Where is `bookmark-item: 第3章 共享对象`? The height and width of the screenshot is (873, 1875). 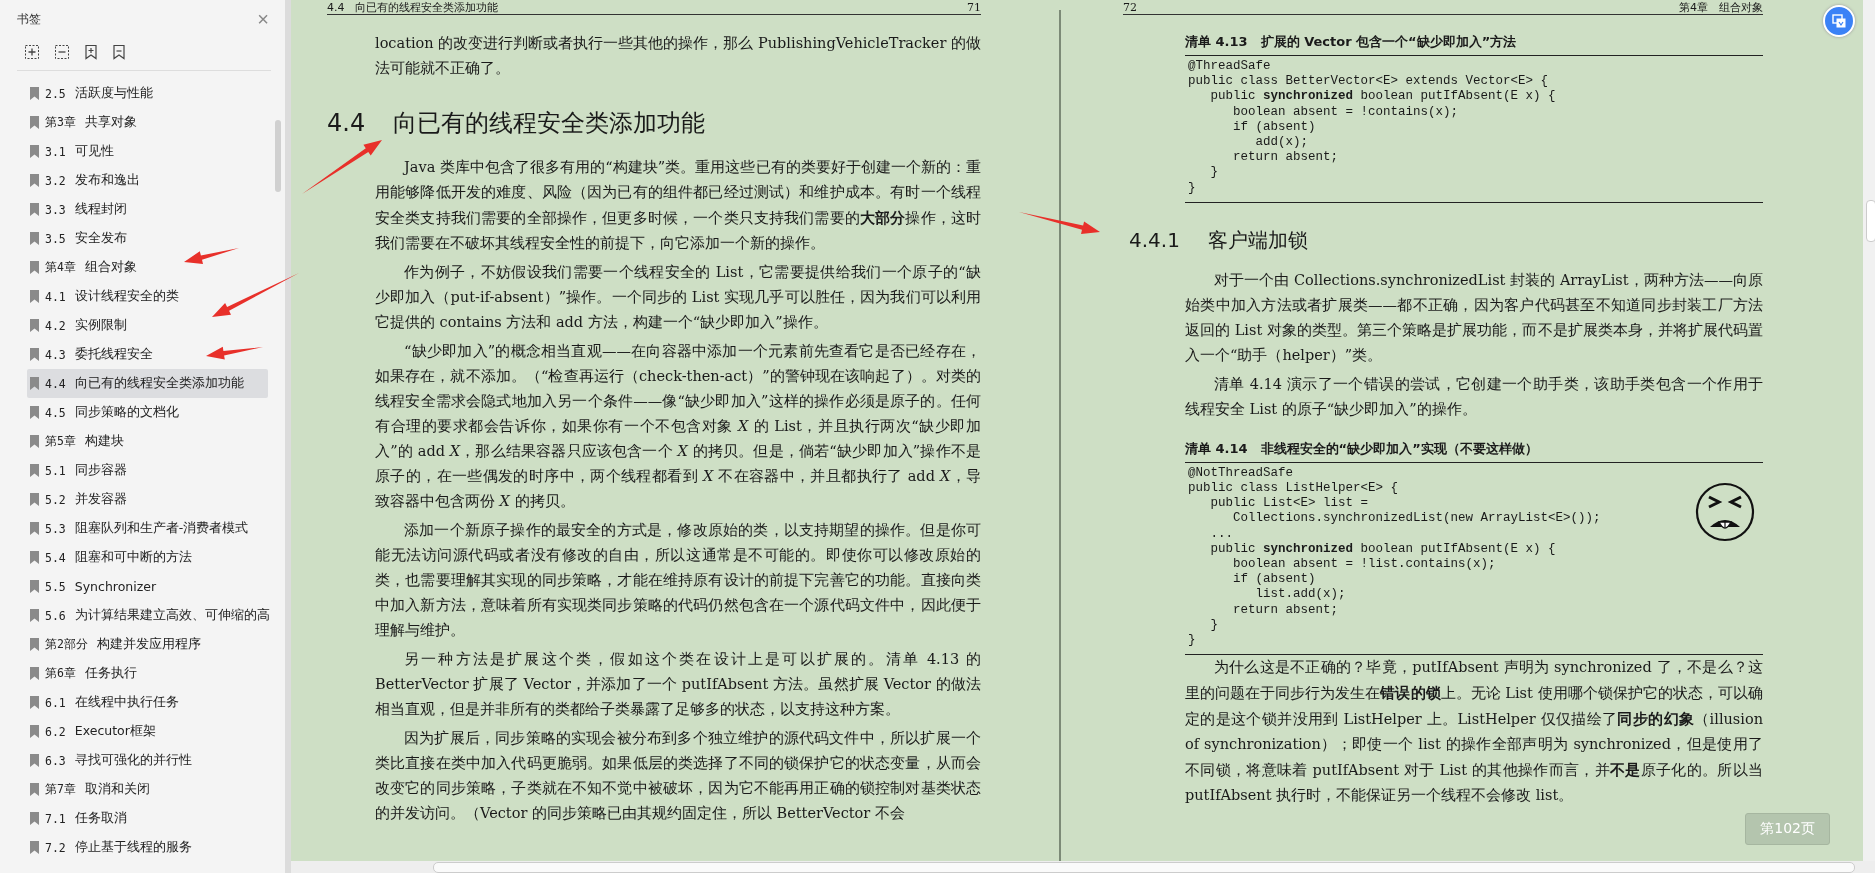
bookmark-item: 第3章 共享对象 is located at coordinates (147, 122).